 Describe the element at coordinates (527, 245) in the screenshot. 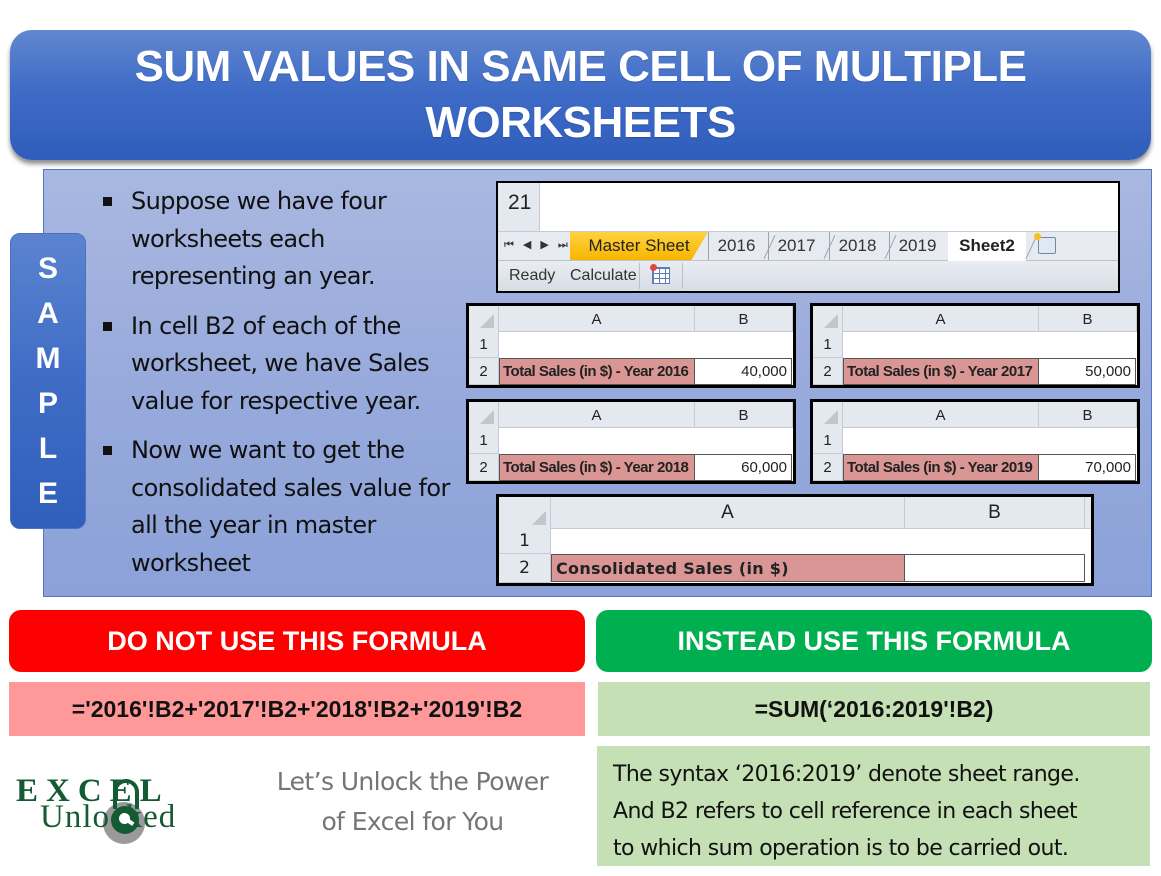

I see `prev-sheet-icon: ◀` at that location.